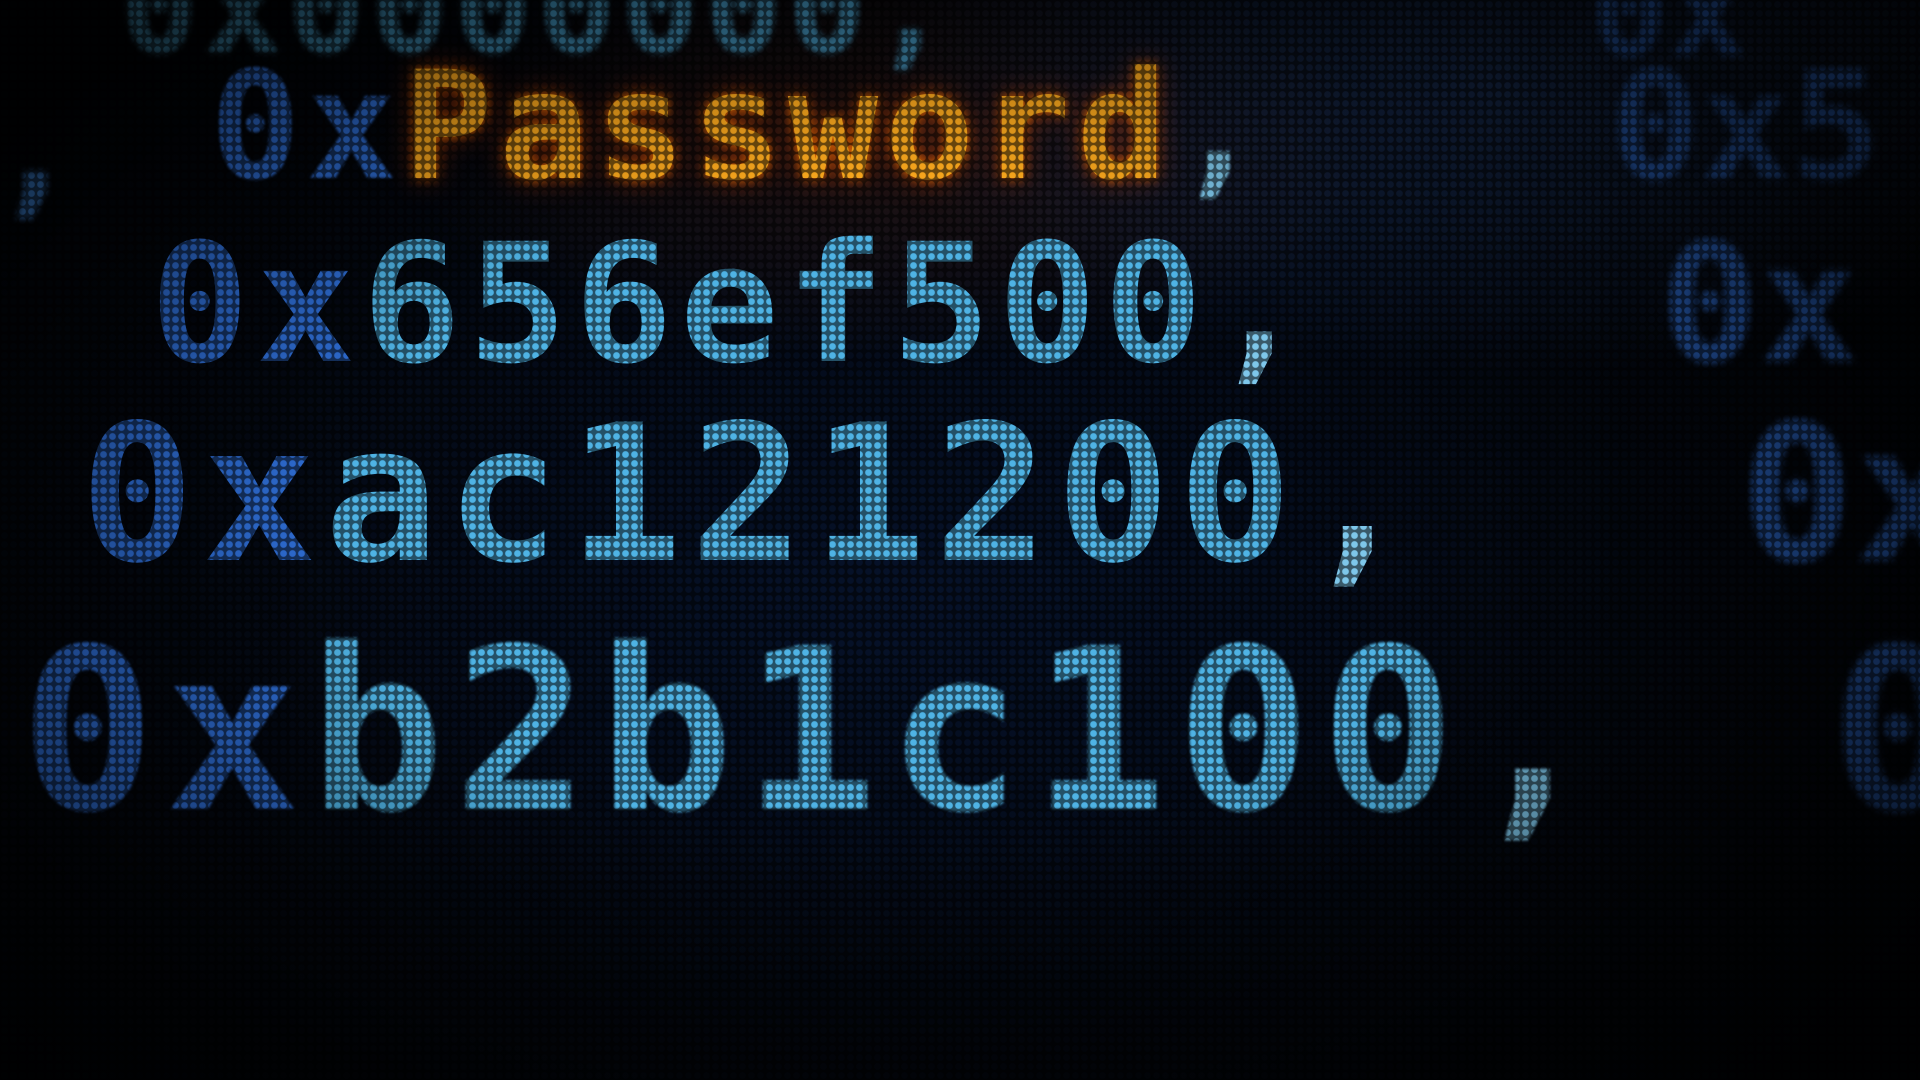 This screenshot has width=1920, height=1080. Describe the element at coordinates (1875, 732) in the screenshot. I see `right-column-fragment-4: 0` at that location.